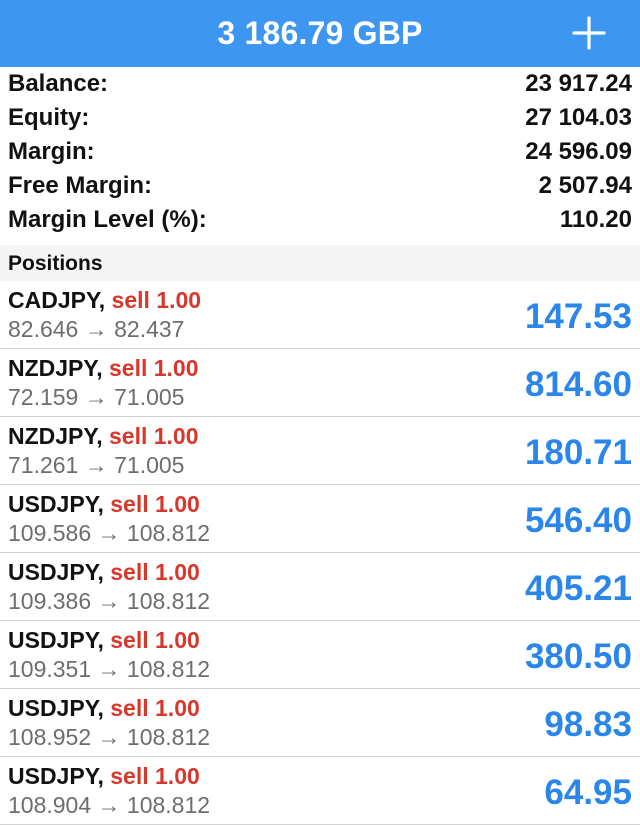 The height and width of the screenshot is (825, 640). What do you see at coordinates (109, 601) in the screenshot?
I see `position-prices: 109.386 → 108.812` at bounding box center [109, 601].